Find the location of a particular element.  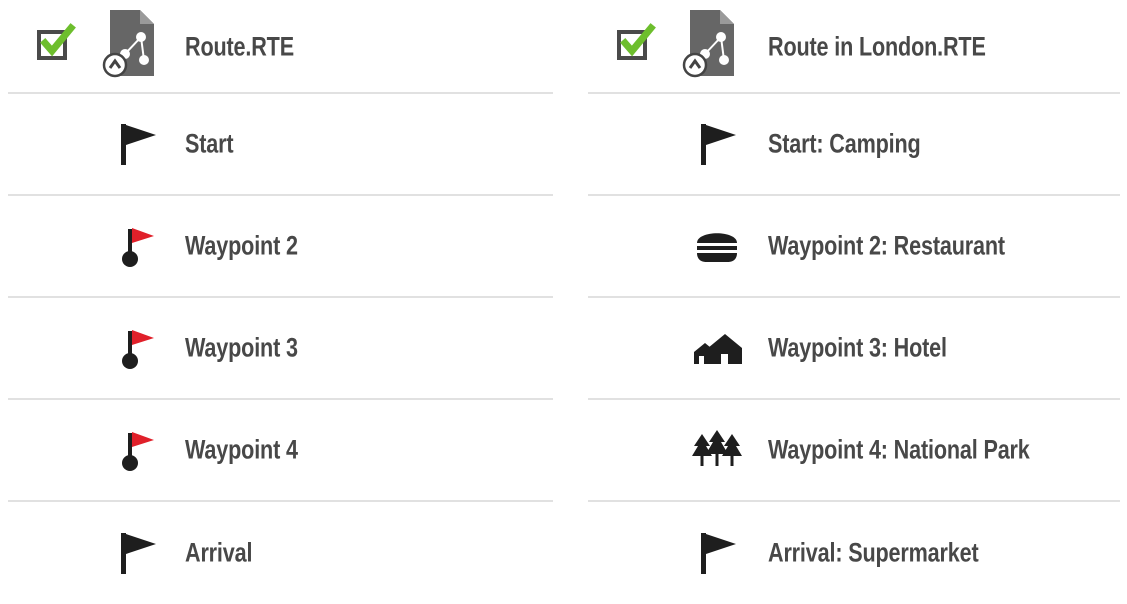

route-point-row: Waypoint 4: National Park is located at coordinates (854, 451).